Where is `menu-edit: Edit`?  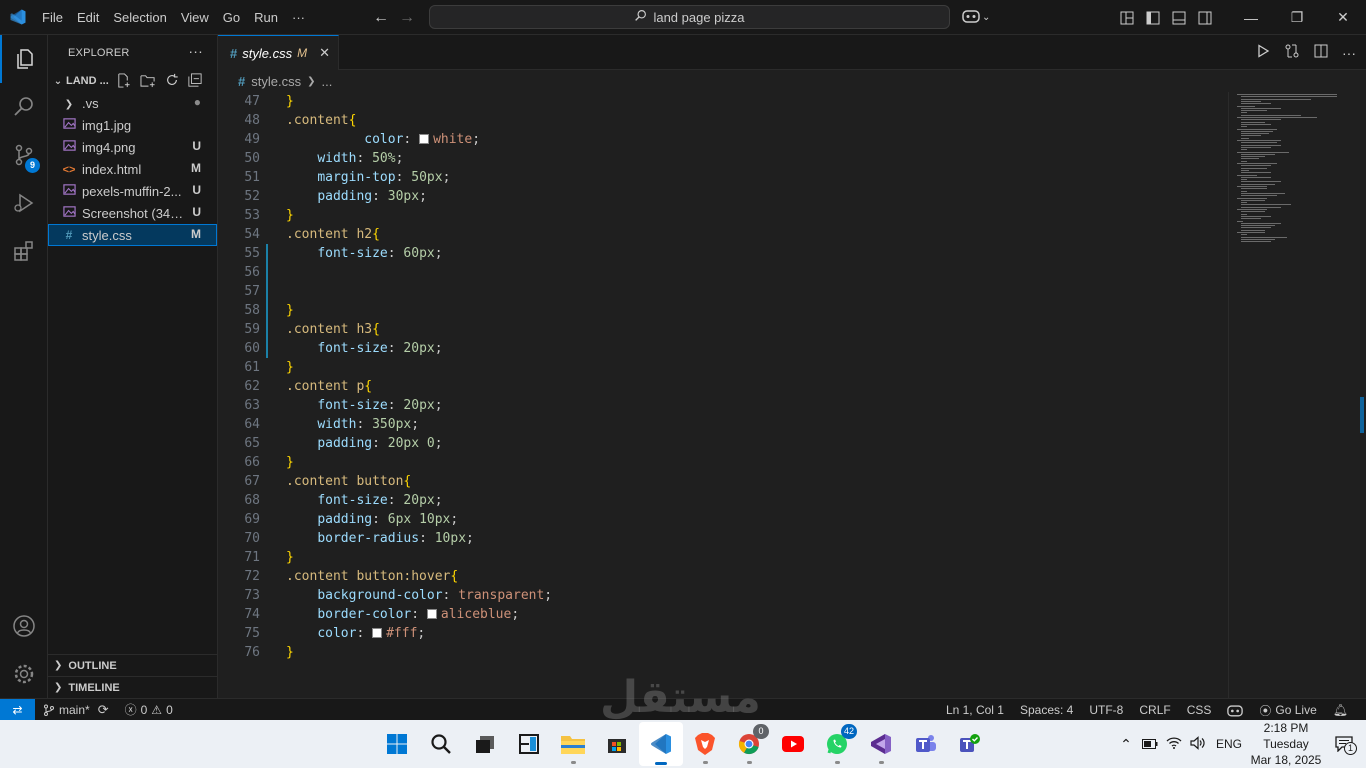 menu-edit: Edit is located at coordinates (88, 17).